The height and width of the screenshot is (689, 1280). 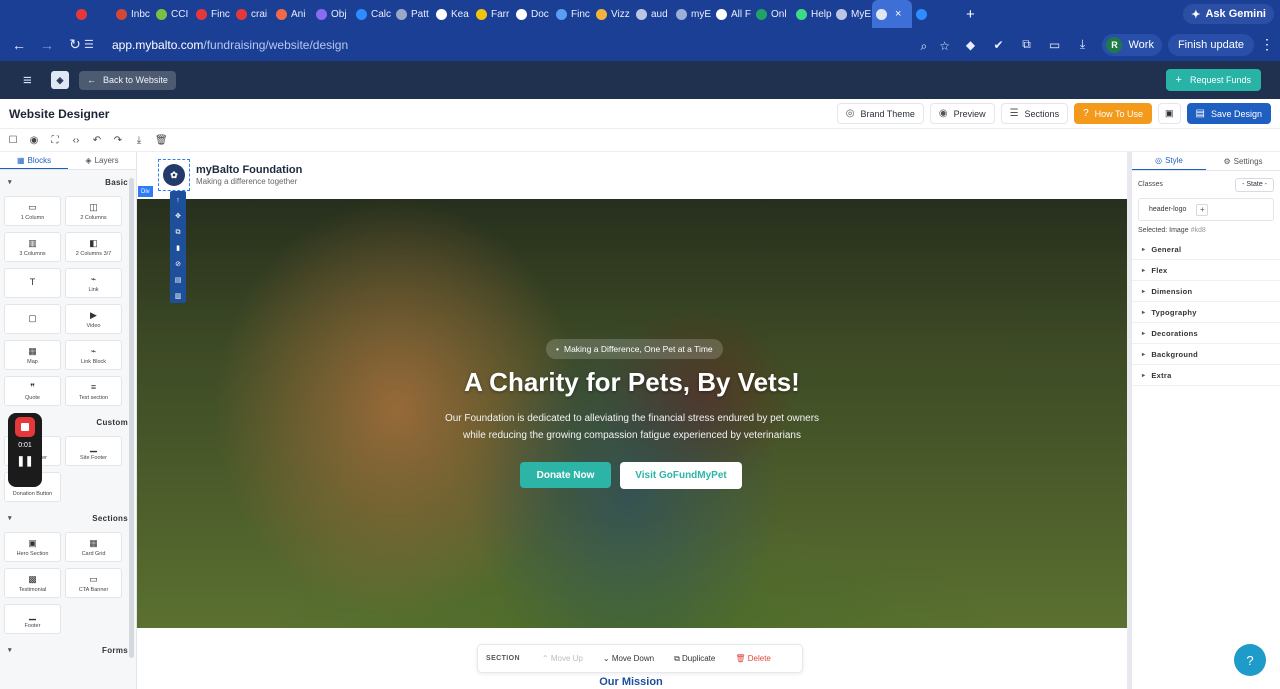 What do you see at coordinates (292, 14) in the screenshot?
I see `browser-tab: Ani` at bounding box center [292, 14].